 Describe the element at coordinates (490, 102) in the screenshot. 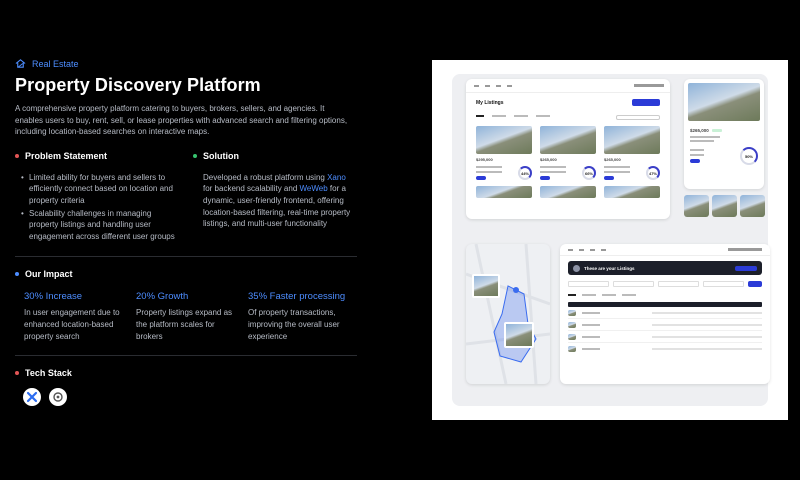

I see `my-listings-title: My Listings` at that location.